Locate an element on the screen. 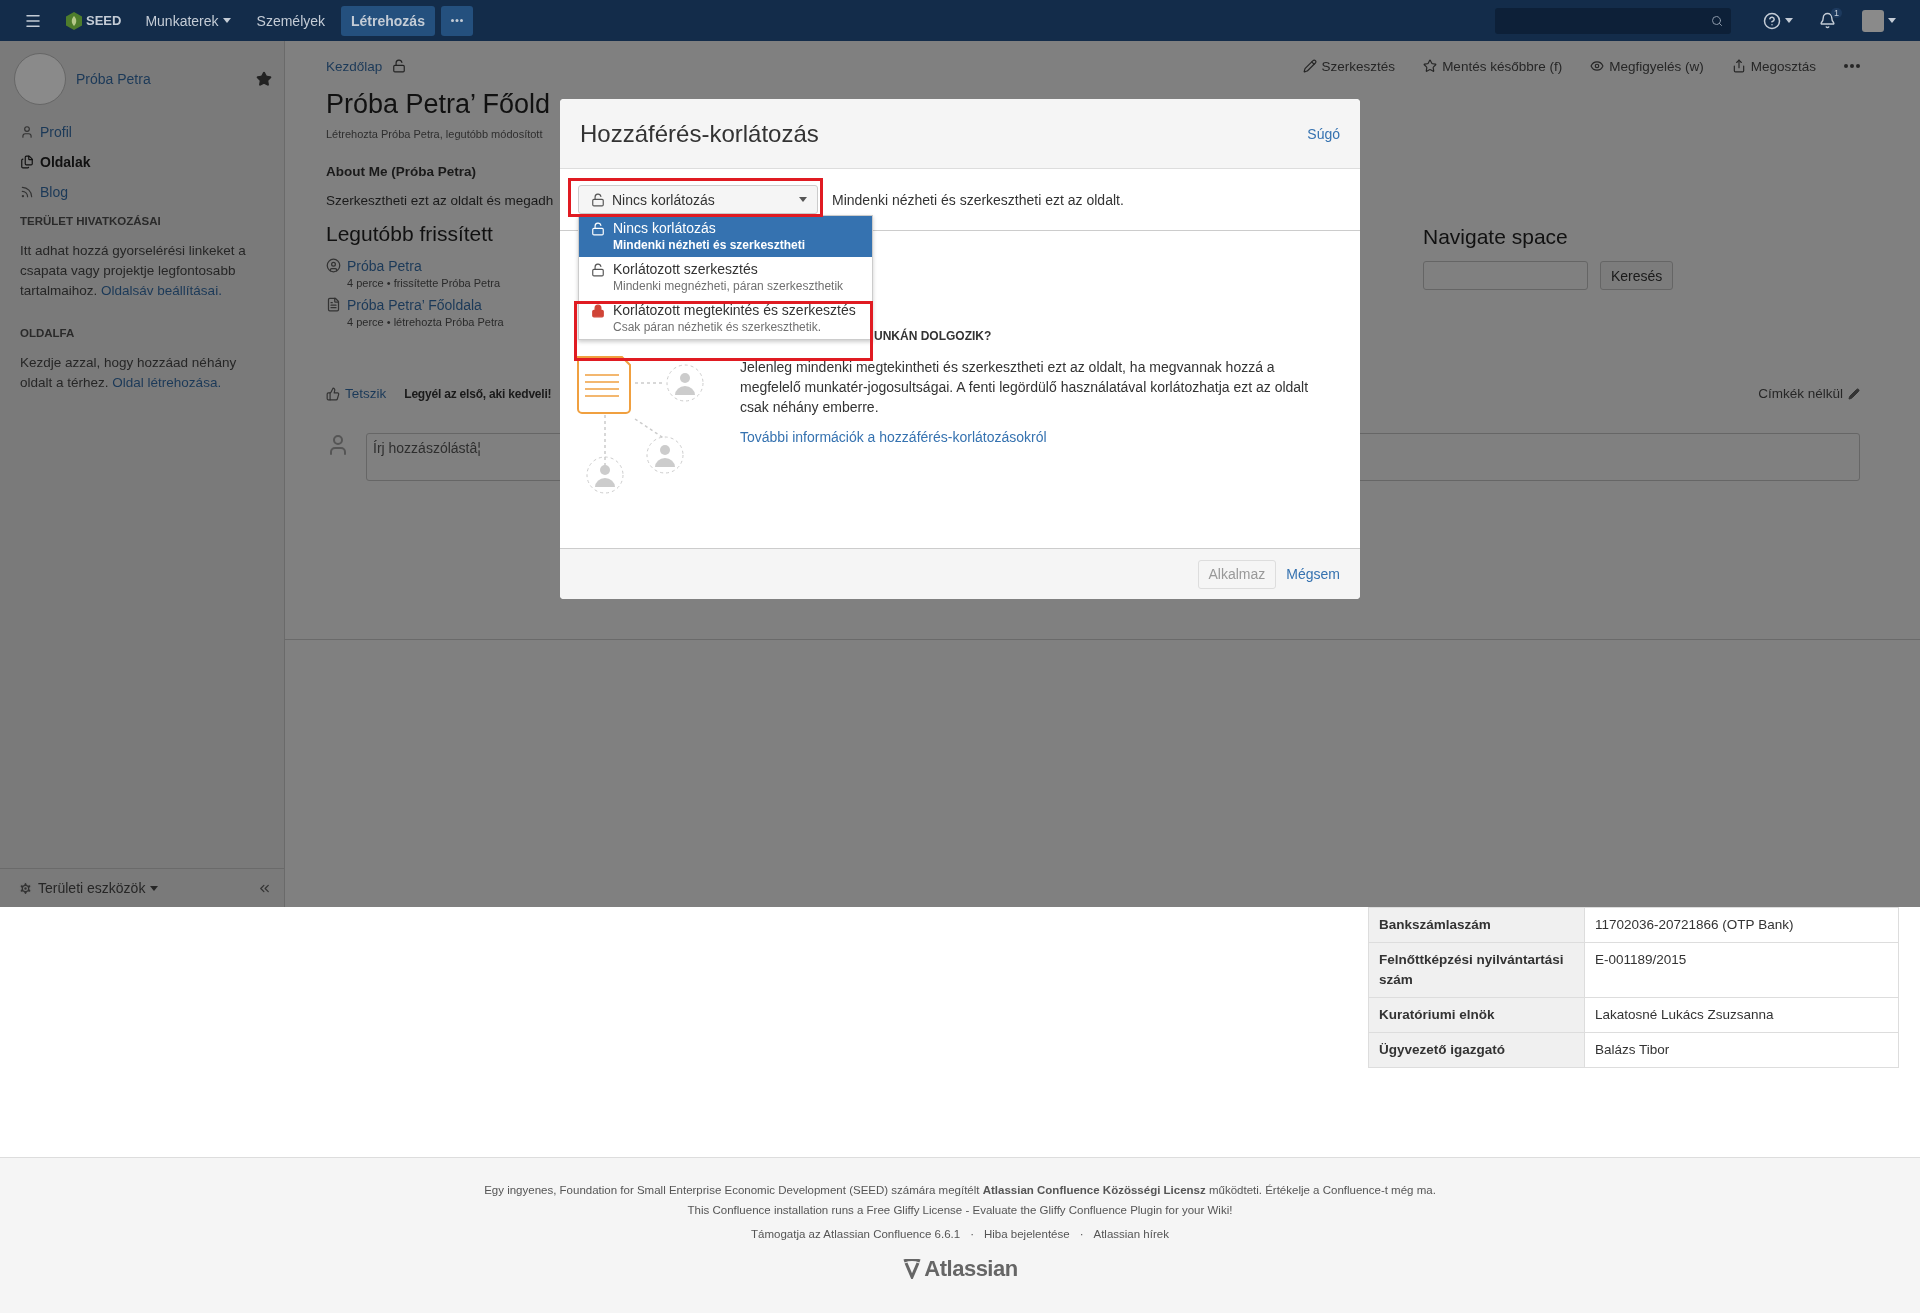 The image size is (1920, 1313). footer-text: Egy ingyenes, Foundation for Small Enterprise Economic Development (SEED) számára megítélt Atlassian Confluence Közösségi Licensz működteti. Értékelje a Confluence-t még ma. is located at coordinates (960, 1190).